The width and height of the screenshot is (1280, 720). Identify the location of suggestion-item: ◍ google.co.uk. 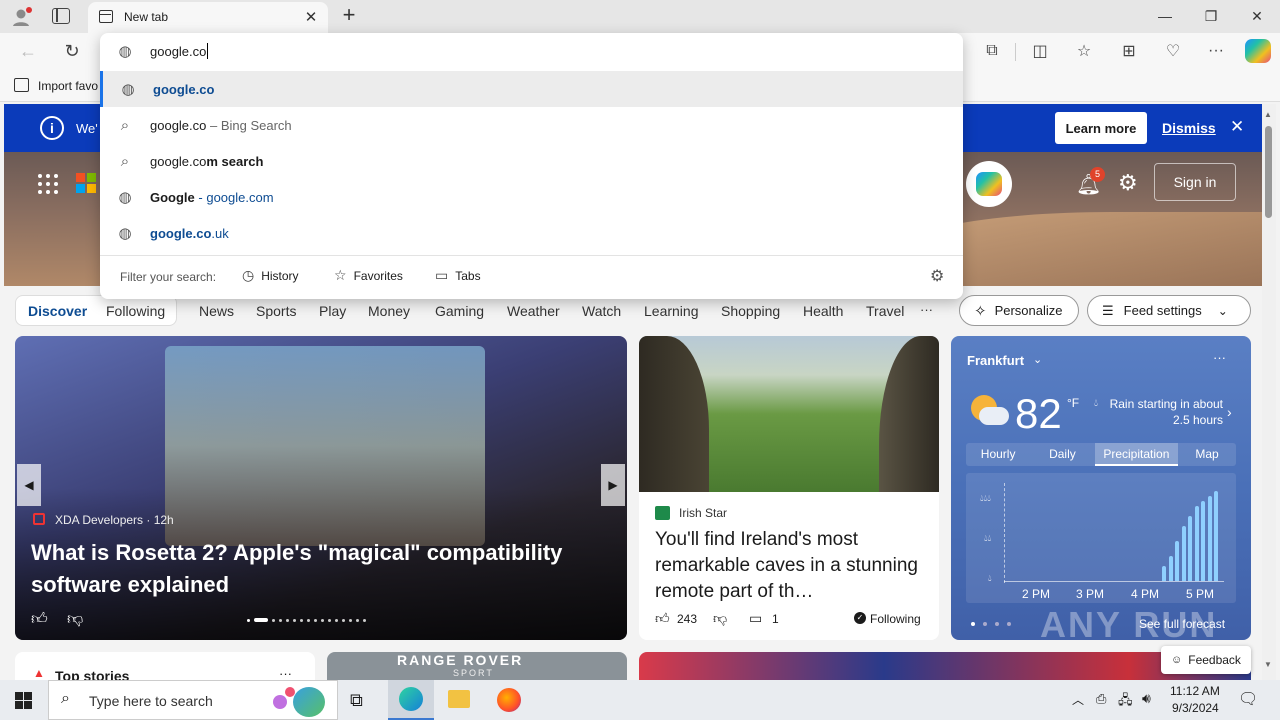
(531, 233).